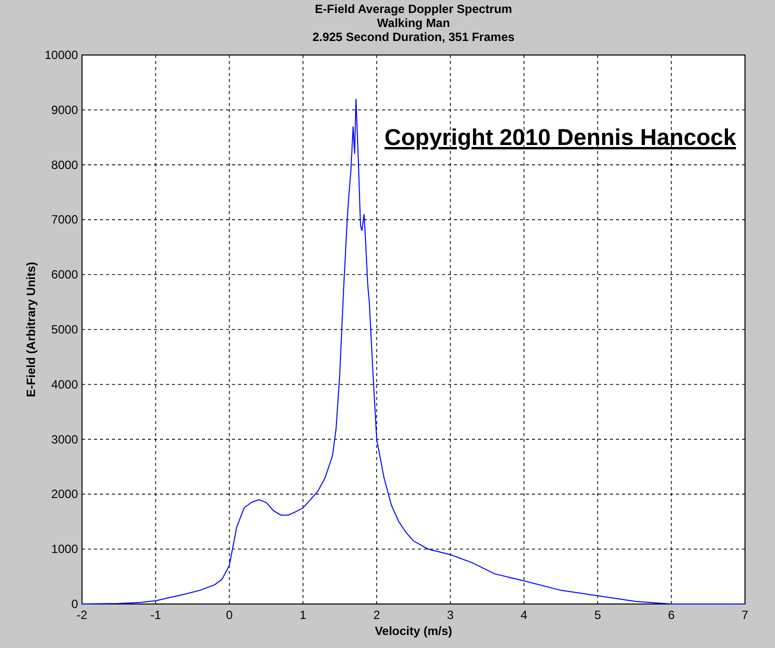  What do you see at coordinates (229, 615) in the screenshot?
I see `x-tick-label: 0` at bounding box center [229, 615].